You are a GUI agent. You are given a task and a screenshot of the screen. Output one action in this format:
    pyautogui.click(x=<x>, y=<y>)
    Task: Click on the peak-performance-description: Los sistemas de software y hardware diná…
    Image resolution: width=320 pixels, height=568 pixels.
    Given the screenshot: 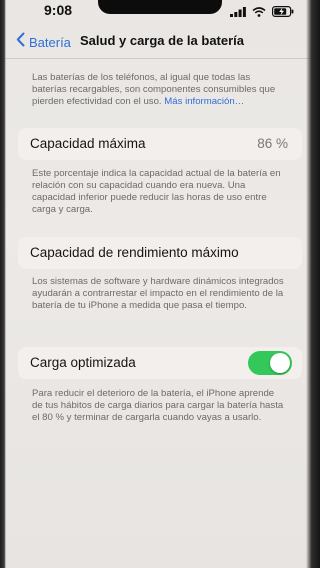 What is the action you would take?
    pyautogui.click(x=158, y=293)
    